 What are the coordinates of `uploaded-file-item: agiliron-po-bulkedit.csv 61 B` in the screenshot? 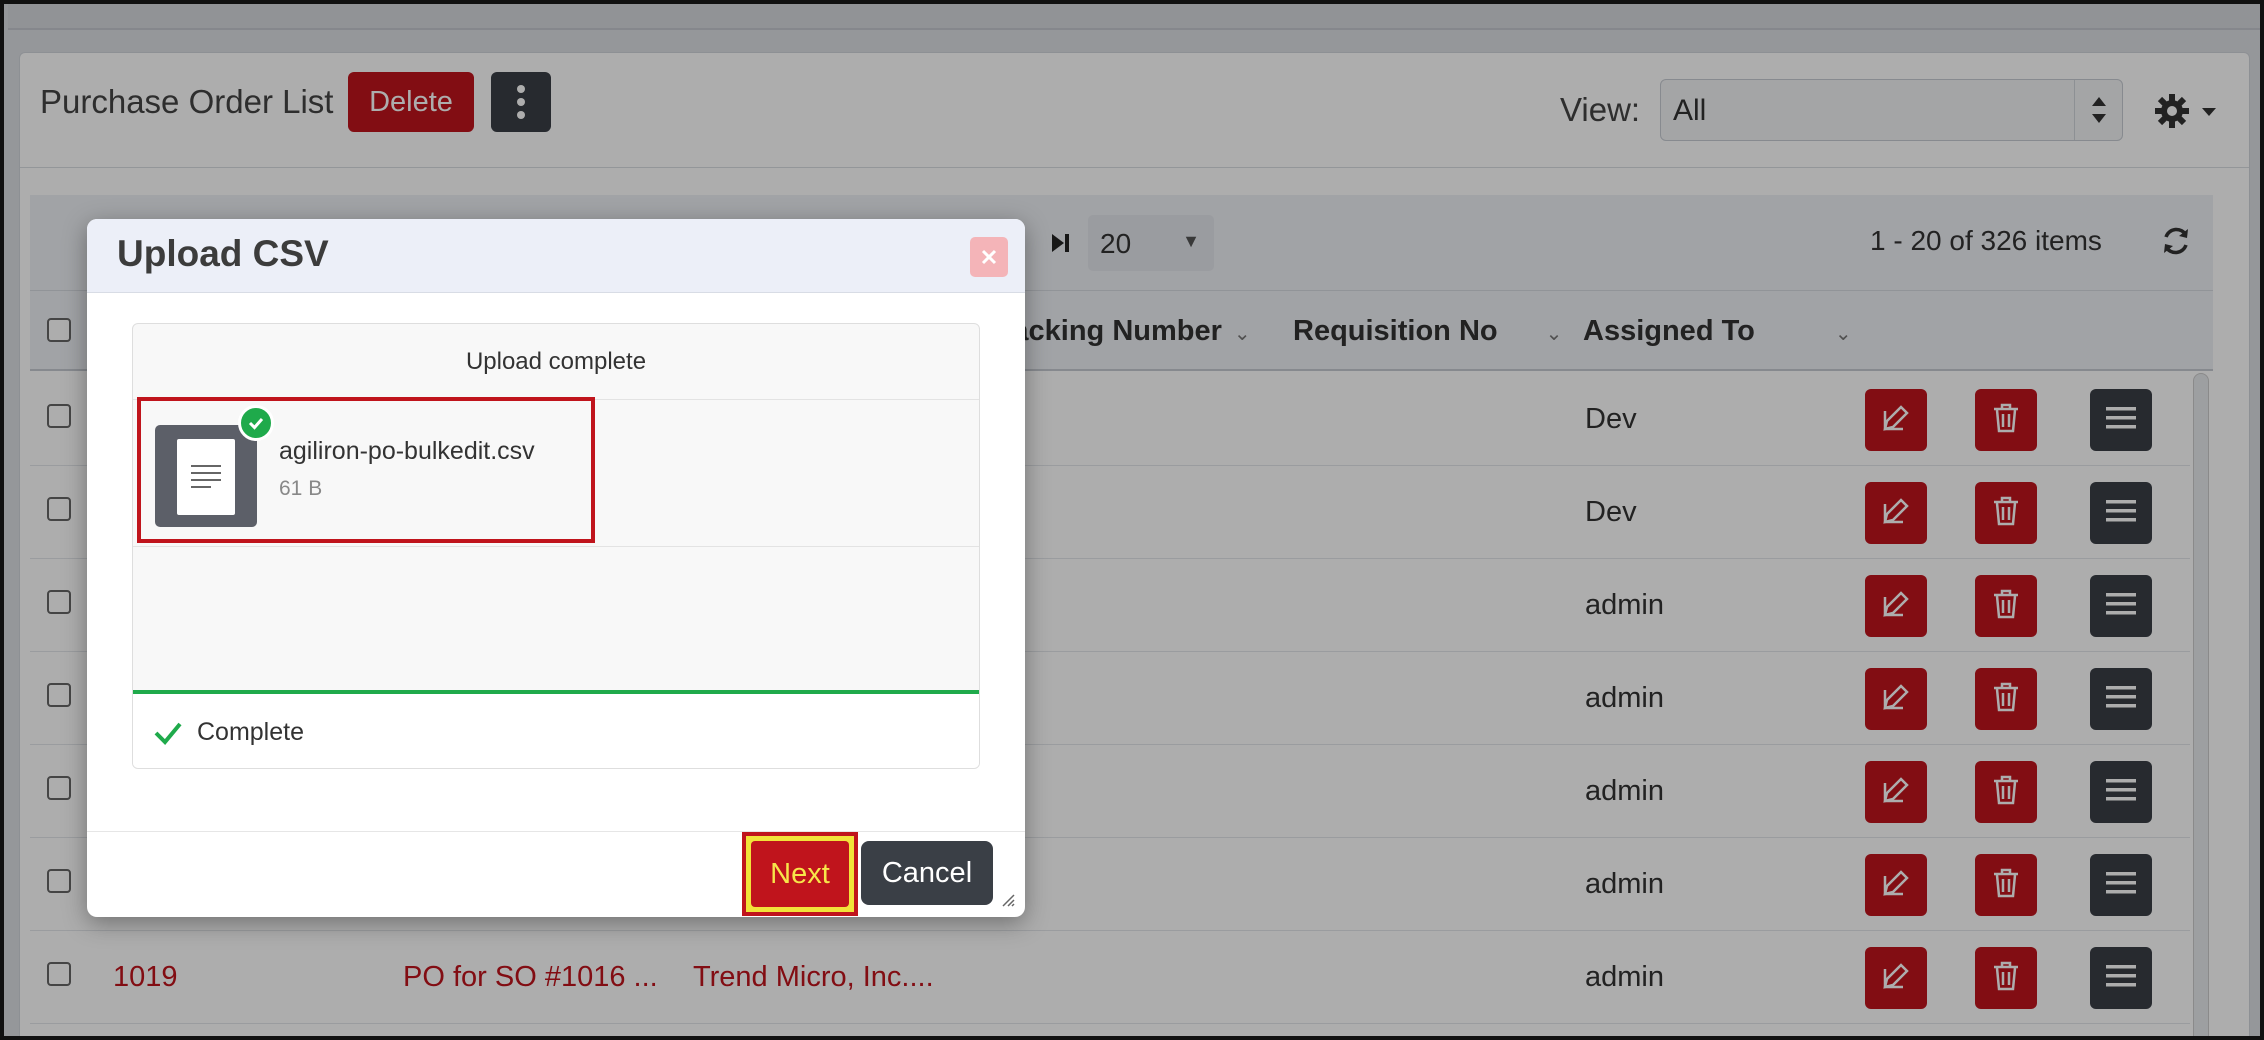 It's located at (366, 470).